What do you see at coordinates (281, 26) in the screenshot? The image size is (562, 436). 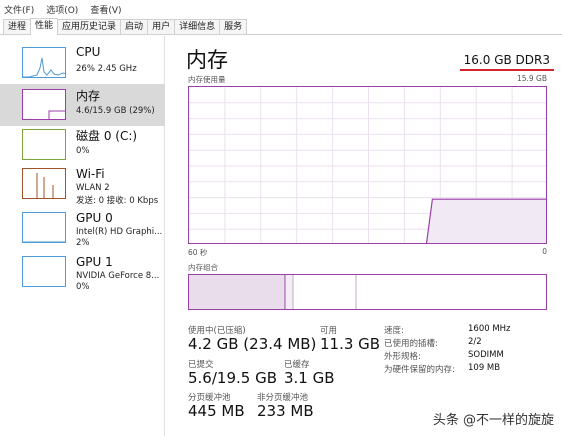 I see `tab-bar: 进程 性能 应用历史记录 启动 用户 详细信息 服务` at bounding box center [281, 26].